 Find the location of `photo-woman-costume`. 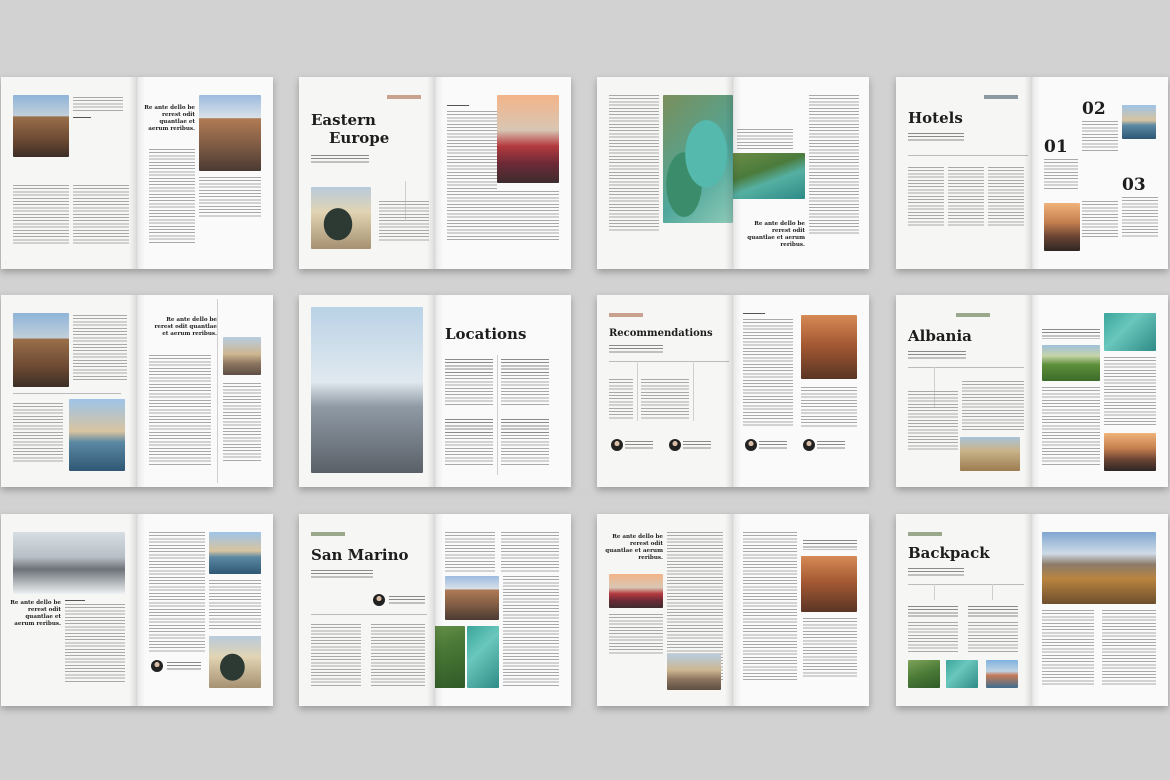

photo-woman-costume is located at coordinates (528, 139).